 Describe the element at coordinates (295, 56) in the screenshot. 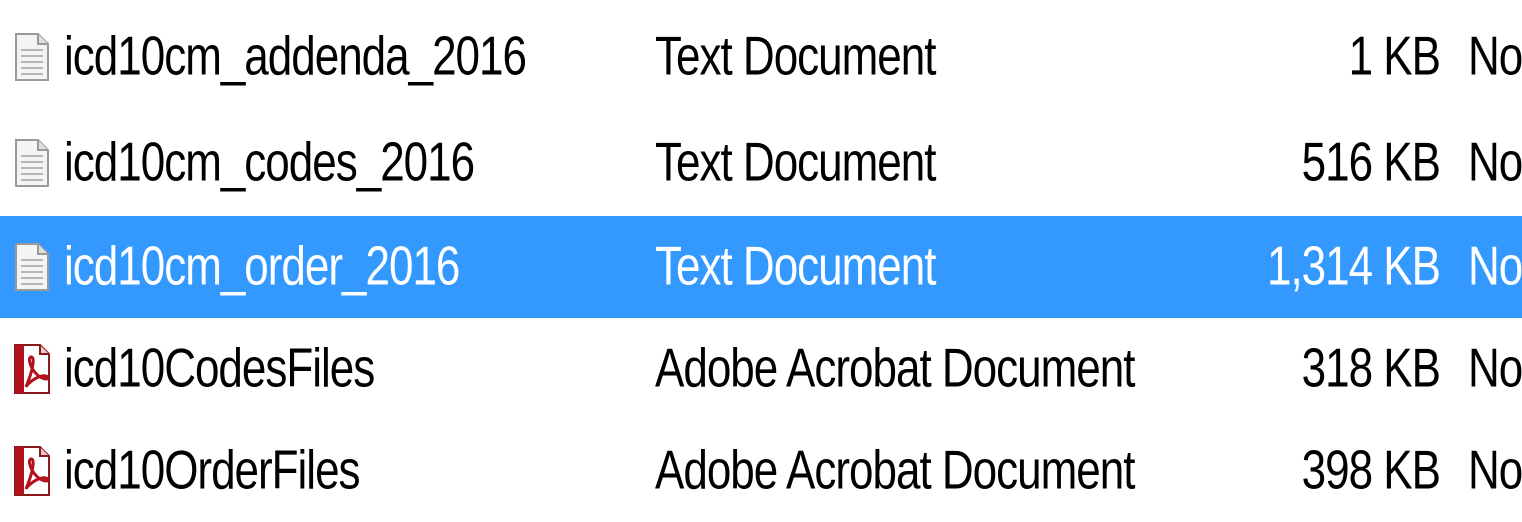

I see `file-name: icd10cm_addenda_2016` at that location.